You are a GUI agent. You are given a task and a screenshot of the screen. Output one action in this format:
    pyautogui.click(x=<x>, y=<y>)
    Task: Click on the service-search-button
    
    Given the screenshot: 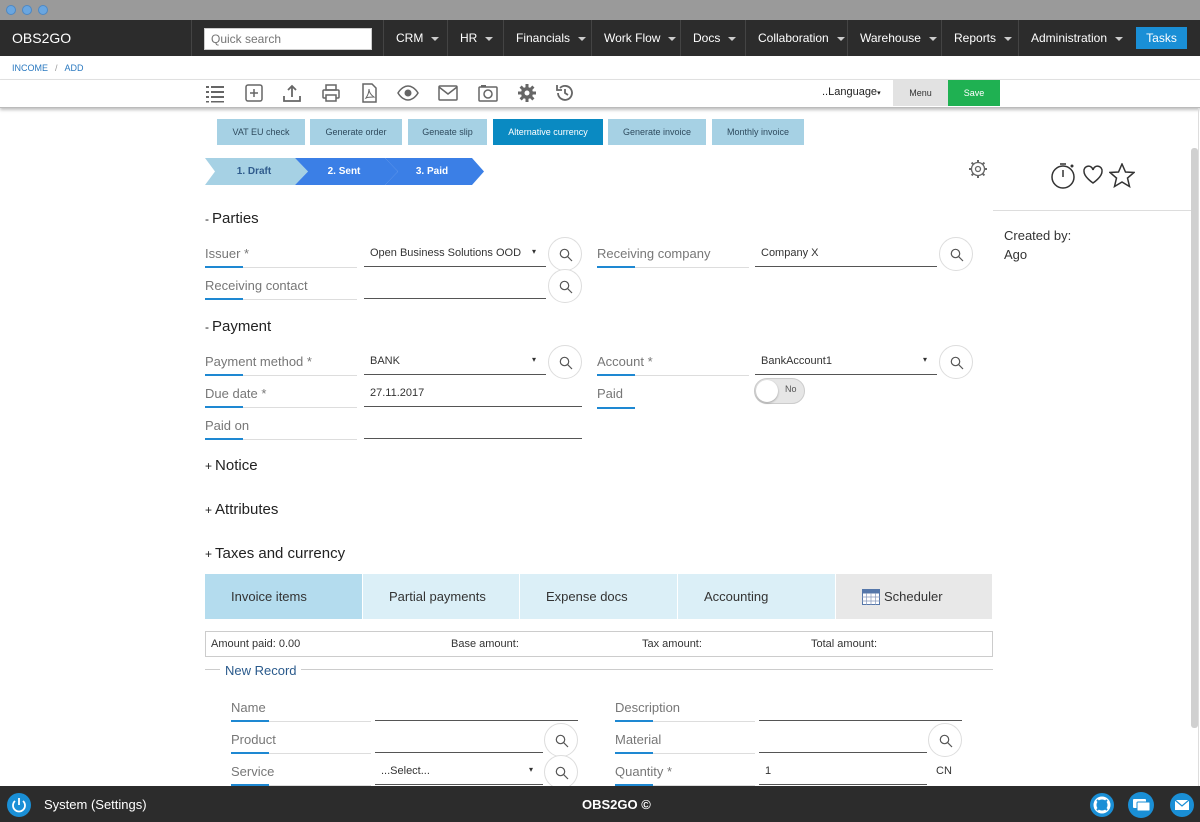 What is the action you would take?
    pyautogui.click(x=561, y=772)
    